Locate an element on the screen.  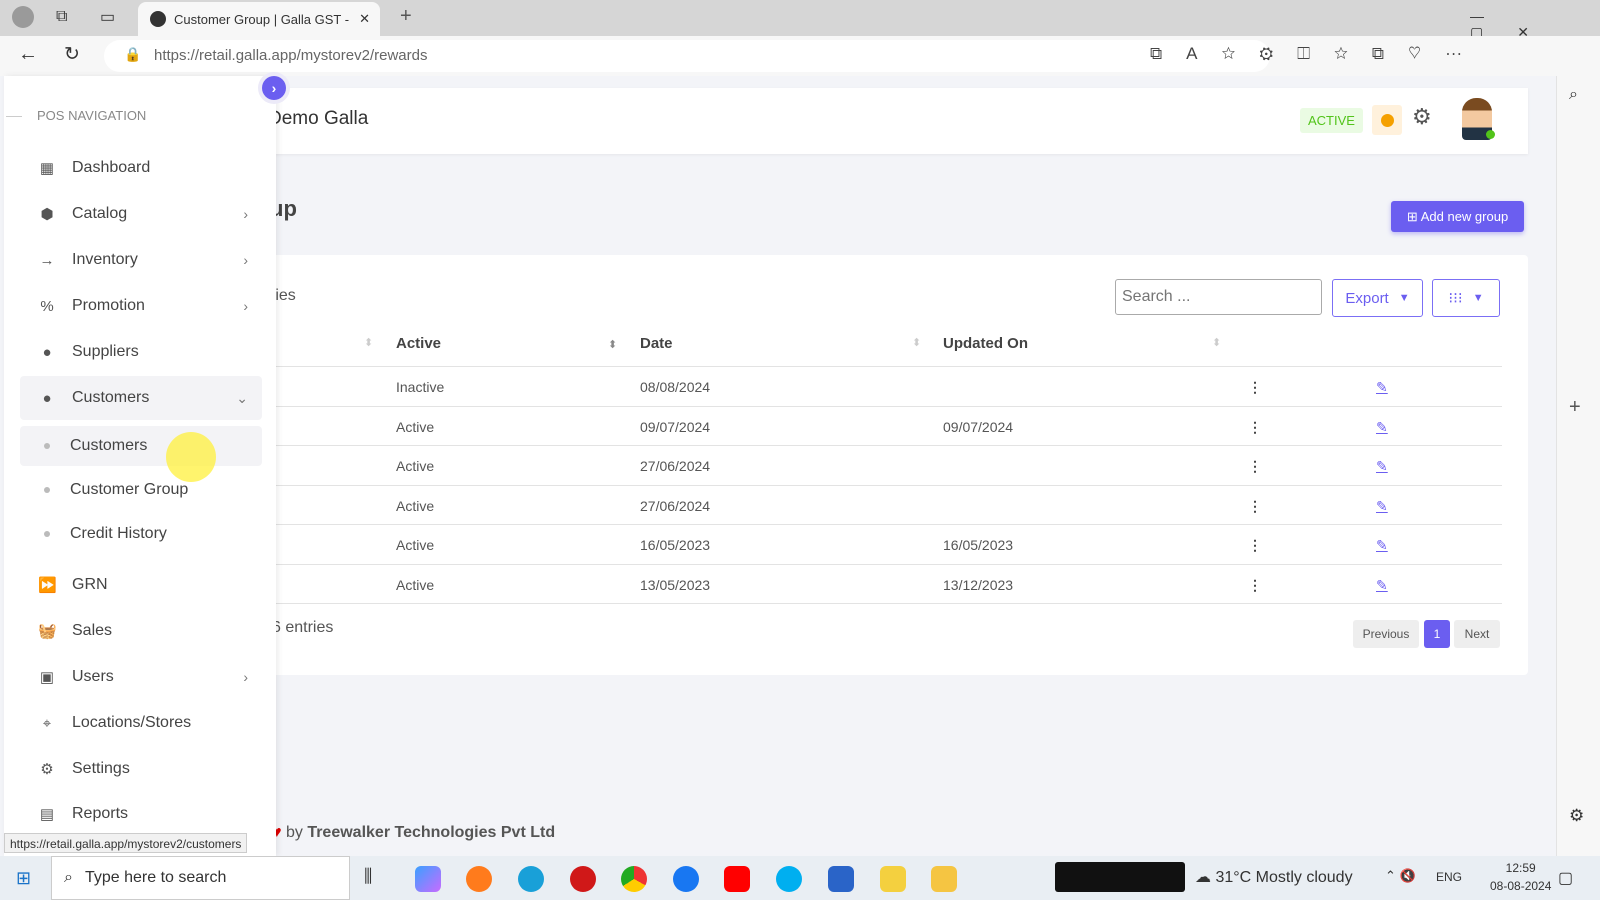
recorder-app-icon is located at coordinates (583, 879).